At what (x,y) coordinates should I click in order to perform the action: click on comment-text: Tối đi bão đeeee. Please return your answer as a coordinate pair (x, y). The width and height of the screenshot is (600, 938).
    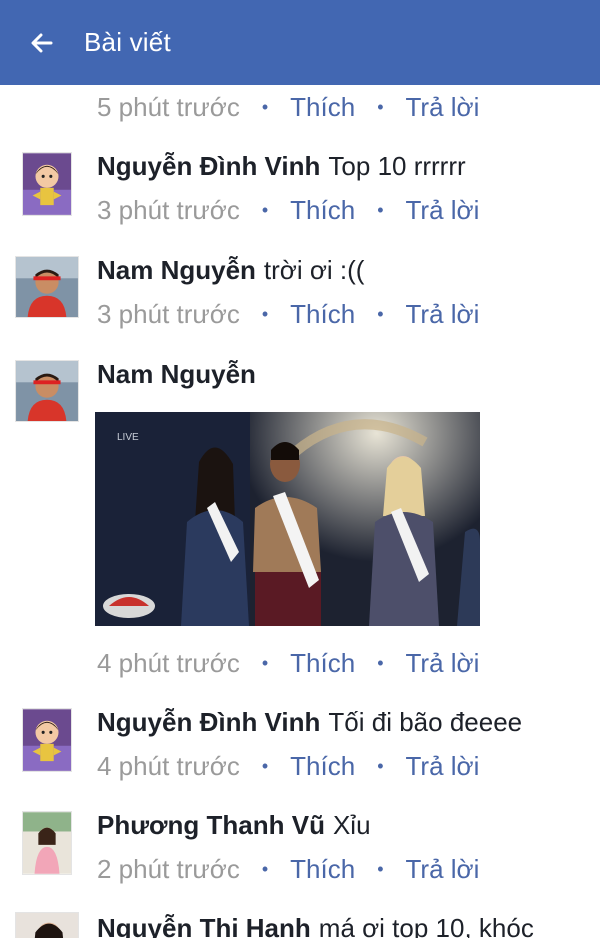
    Looking at the image, I should click on (425, 721).